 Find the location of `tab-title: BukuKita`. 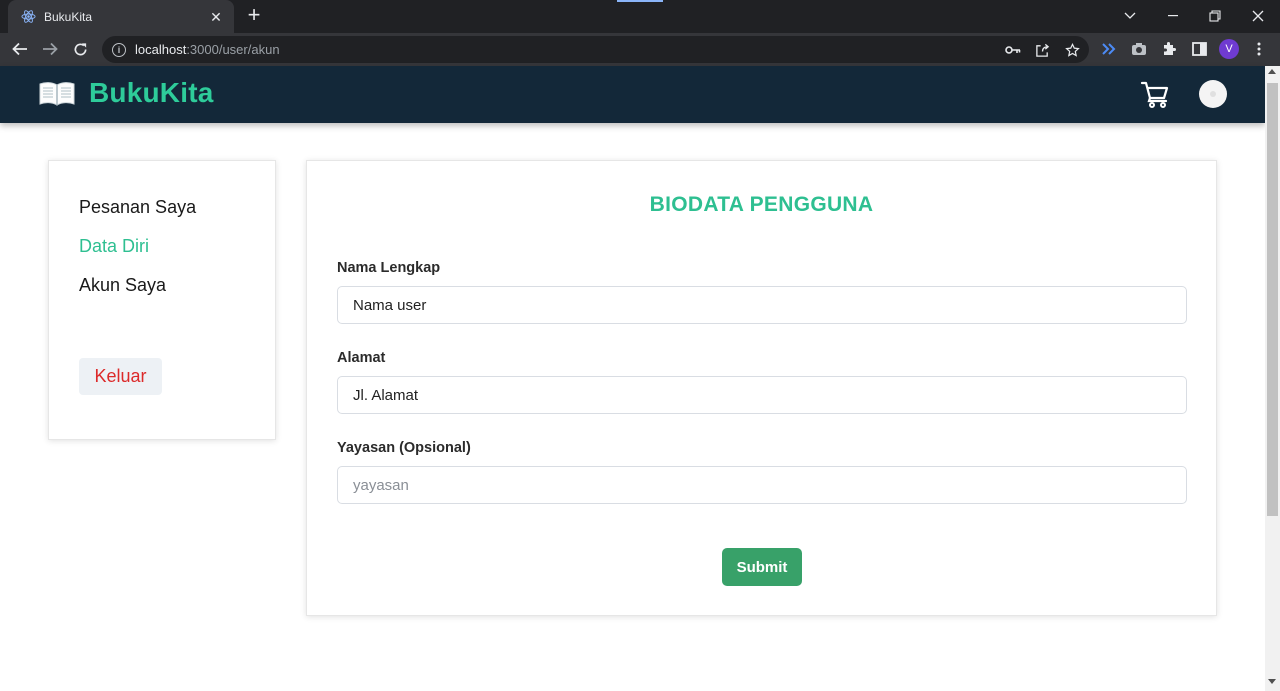

tab-title: BukuKita is located at coordinates (68, 16).